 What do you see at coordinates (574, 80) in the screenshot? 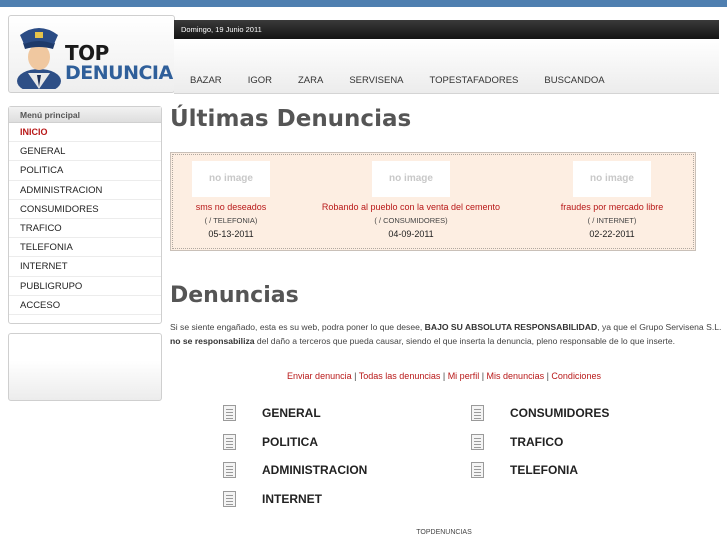
I see `nav-item-buscandoa: BUSCANDOA` at bounding box center [574, 80].